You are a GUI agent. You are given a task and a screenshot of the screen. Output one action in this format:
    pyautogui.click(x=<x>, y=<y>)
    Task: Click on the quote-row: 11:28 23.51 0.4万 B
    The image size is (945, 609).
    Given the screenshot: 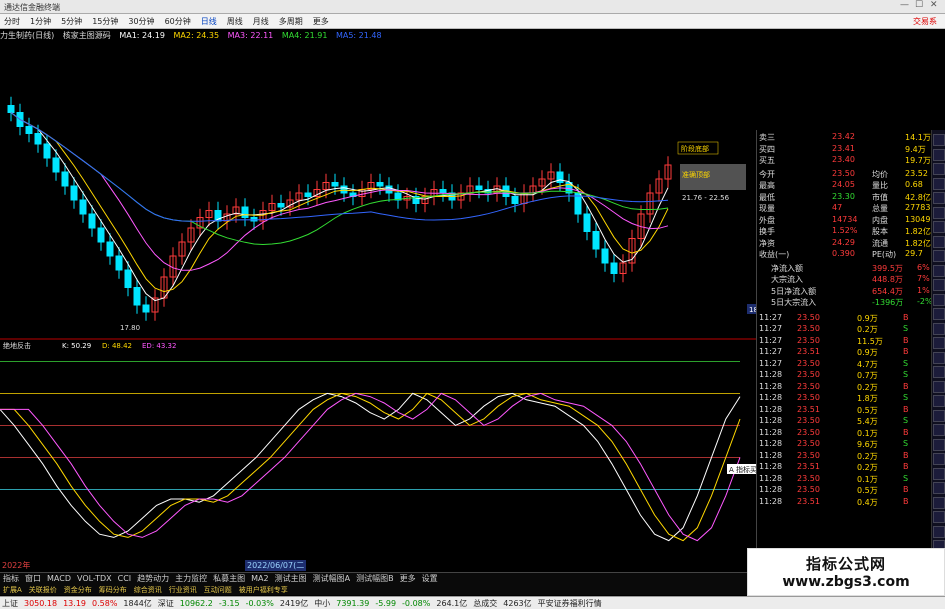 What is the action you would take?
    pyautogui.click(x=844, y=503)
    